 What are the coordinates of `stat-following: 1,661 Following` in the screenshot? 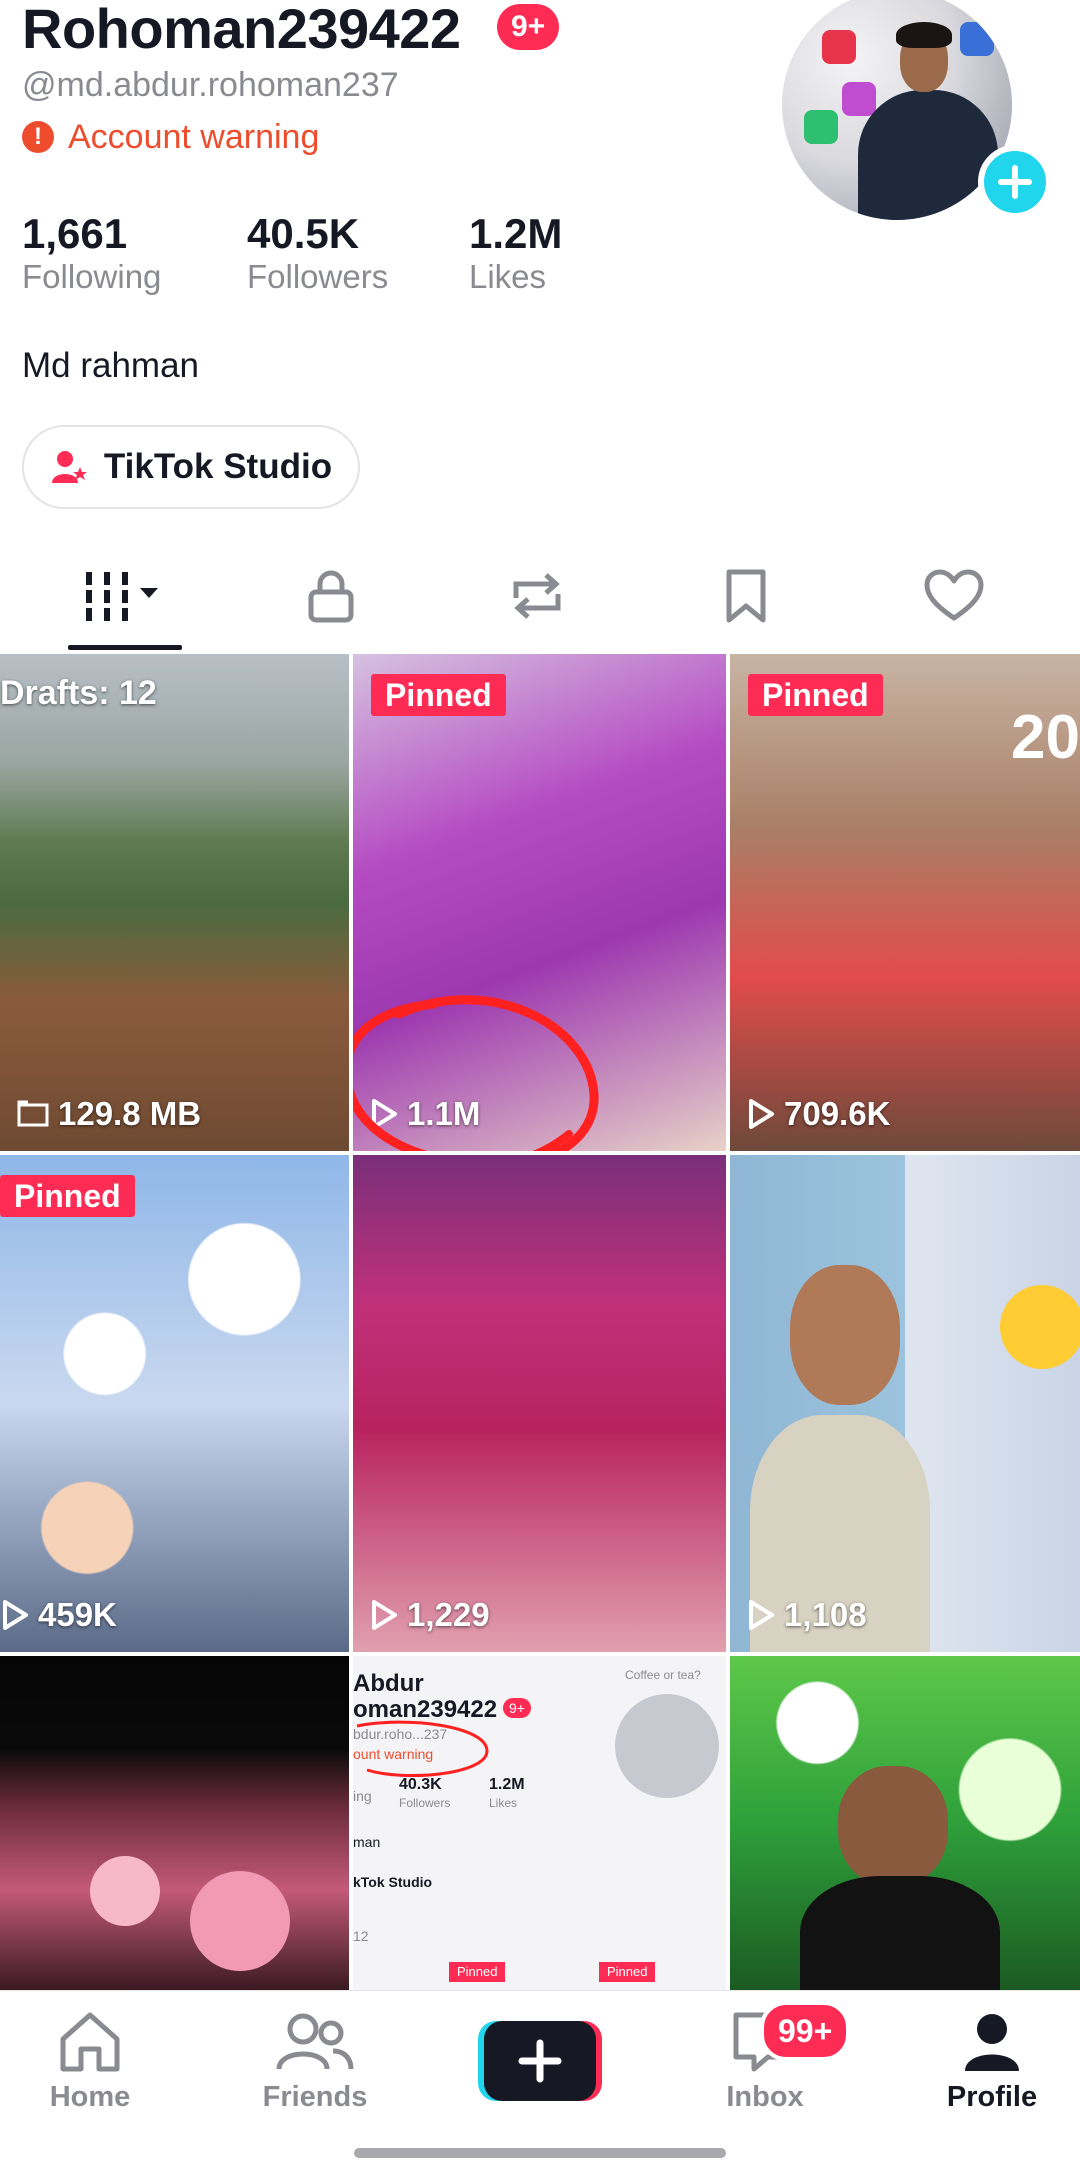 It's located at (91, 253).